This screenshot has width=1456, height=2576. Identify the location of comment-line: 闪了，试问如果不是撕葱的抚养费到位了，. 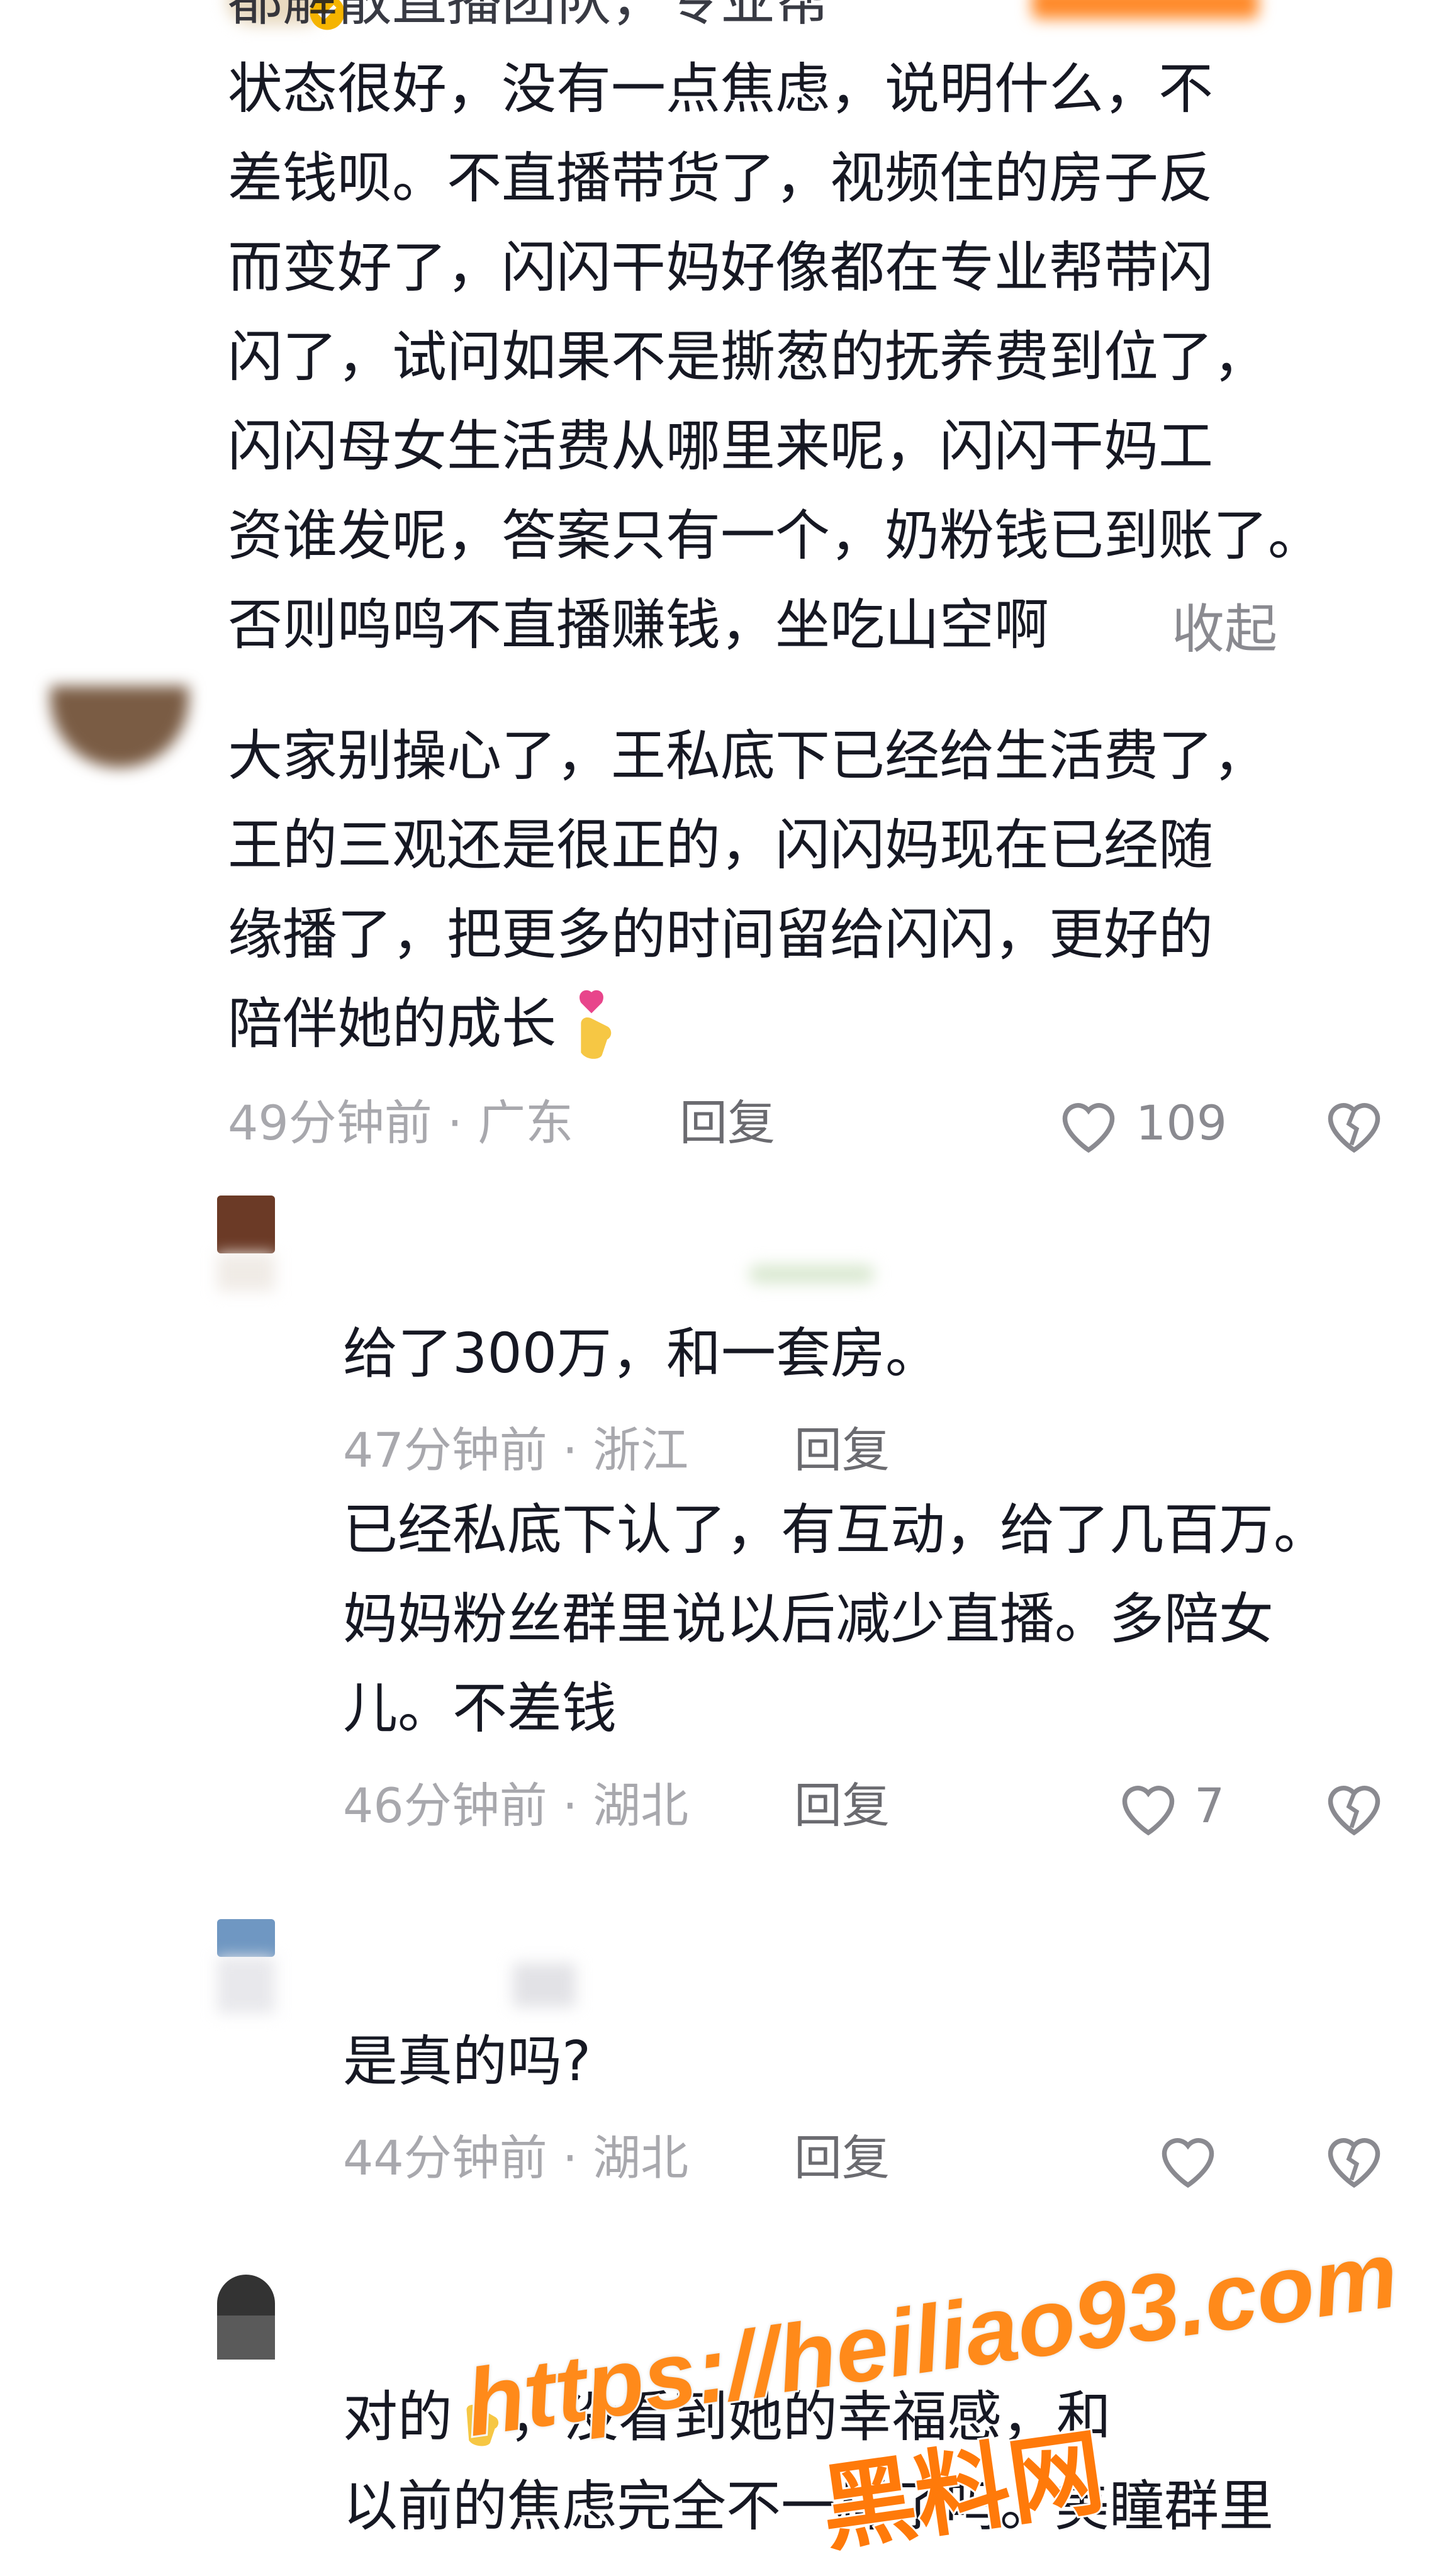
(748, 357).